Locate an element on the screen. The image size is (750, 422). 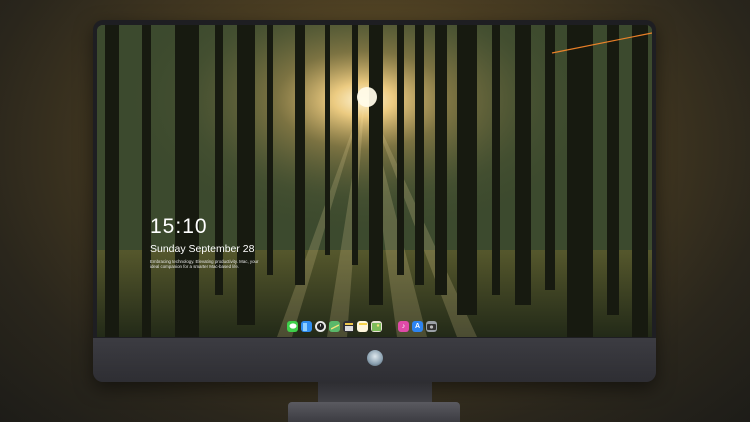
messages-icon is located at coordinates (292, 326).